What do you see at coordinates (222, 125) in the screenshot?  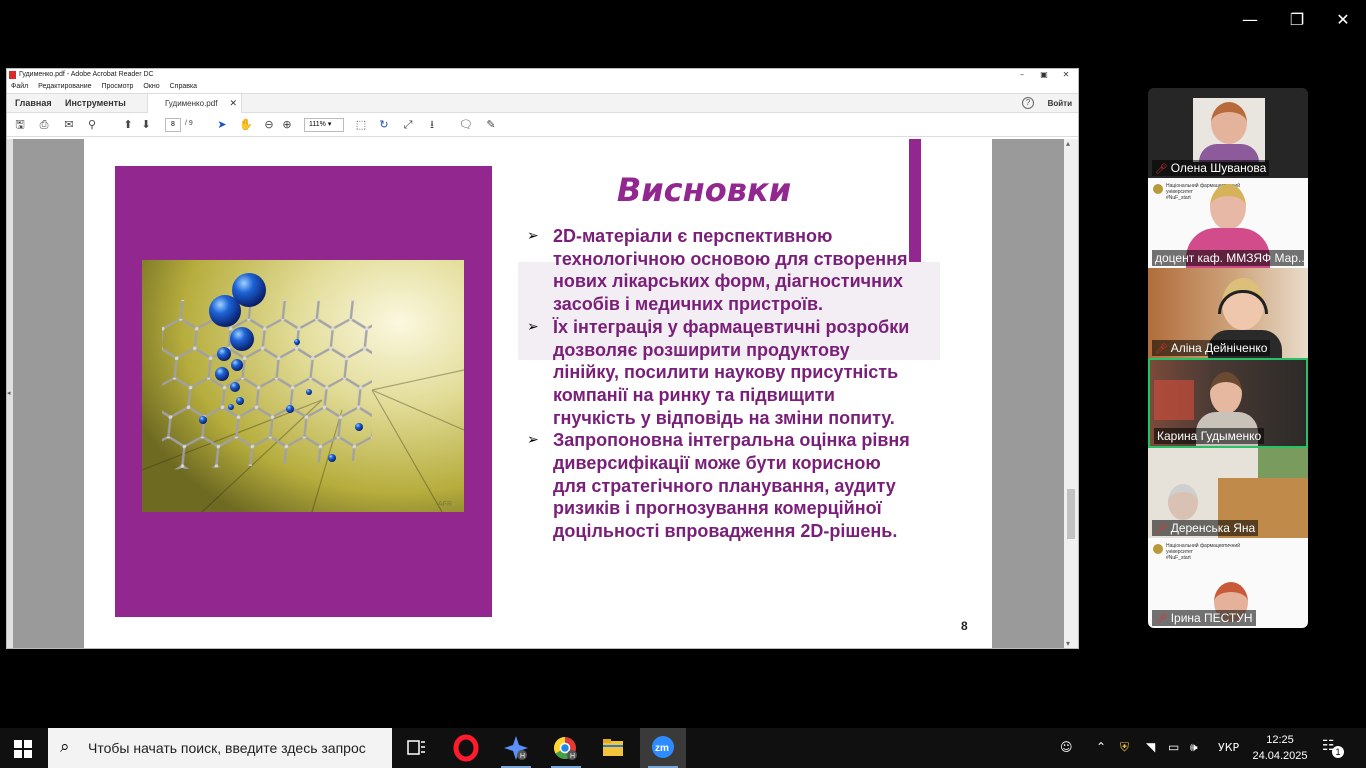 I see `select-cursor-icon: ➤` at bounding box center [222, 125].